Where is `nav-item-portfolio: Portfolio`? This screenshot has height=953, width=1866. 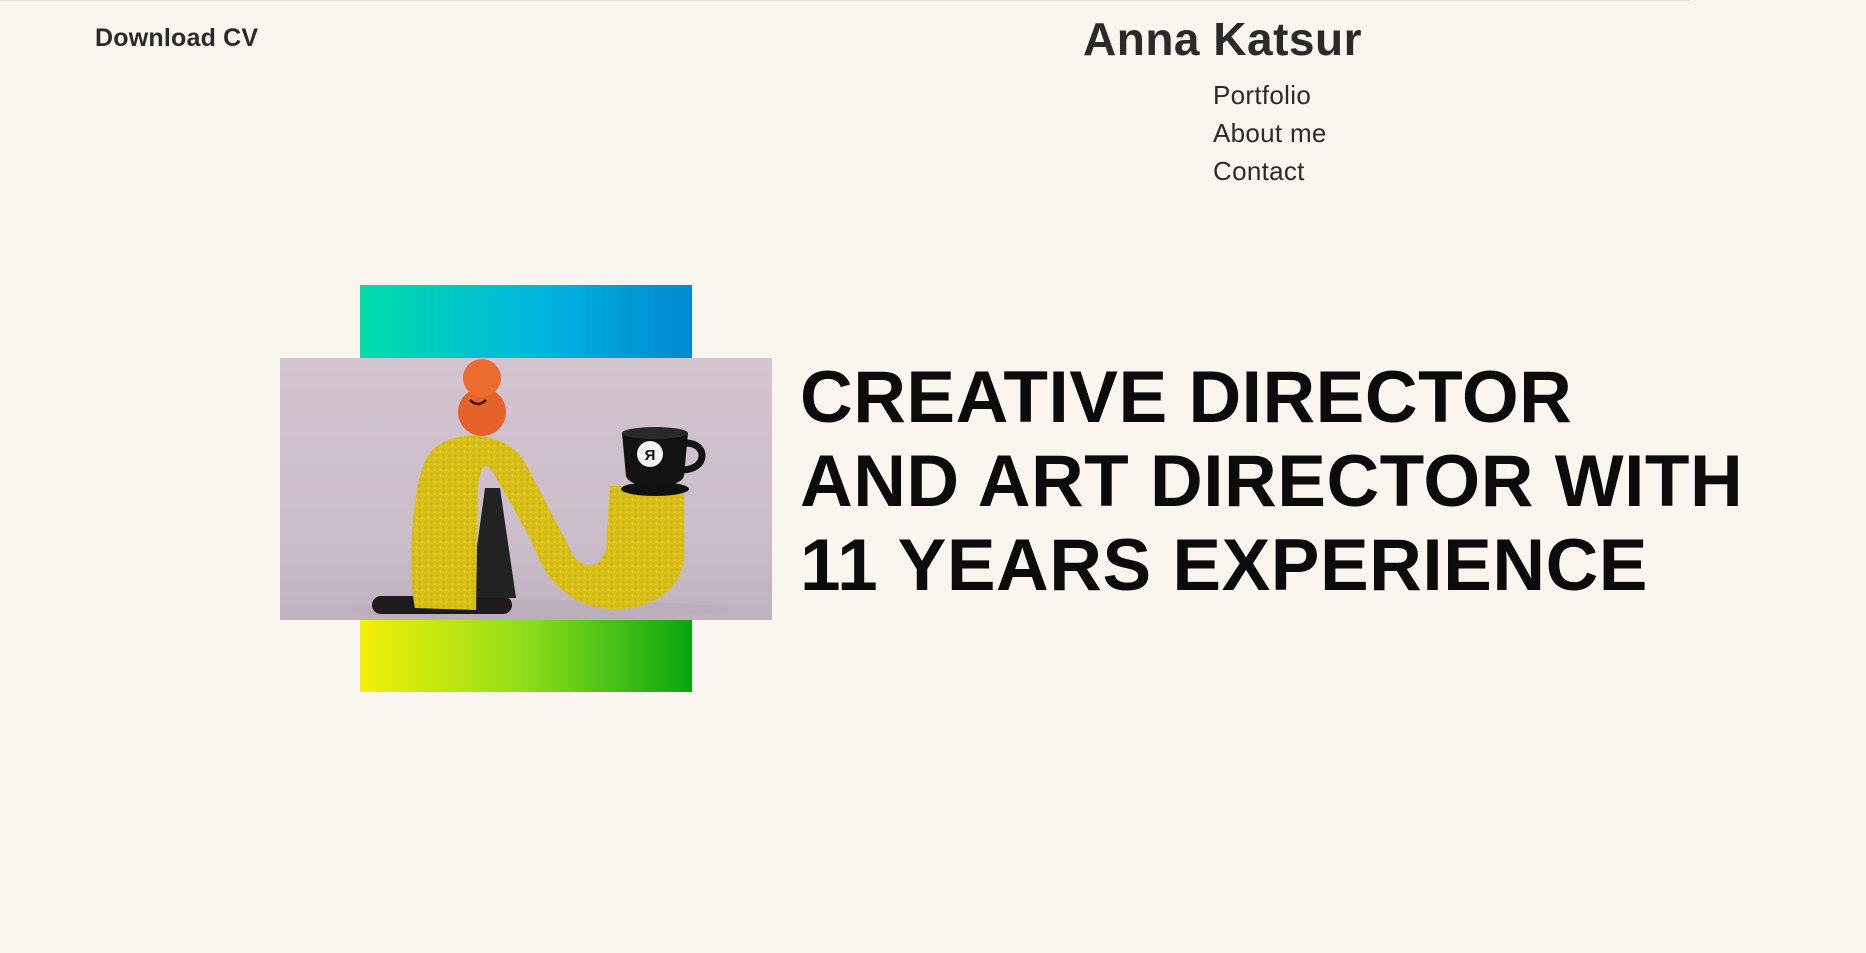
nav-item-portfolio: Portfolio is located at coordinates (1270, 95).